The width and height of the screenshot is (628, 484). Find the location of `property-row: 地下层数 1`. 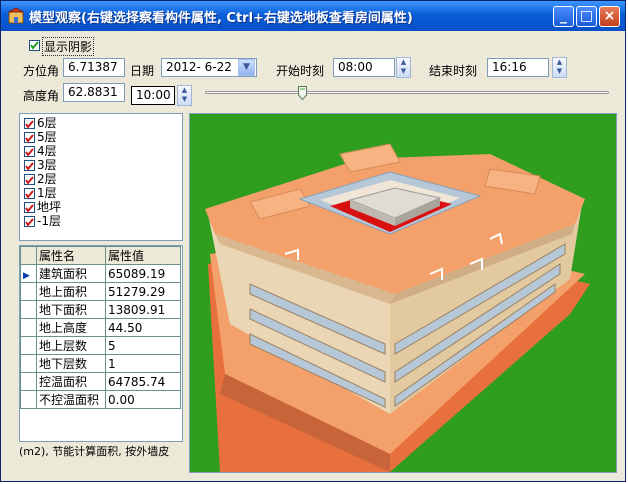

property-row: 地下层数 1 is located at coordinates (100, 363).